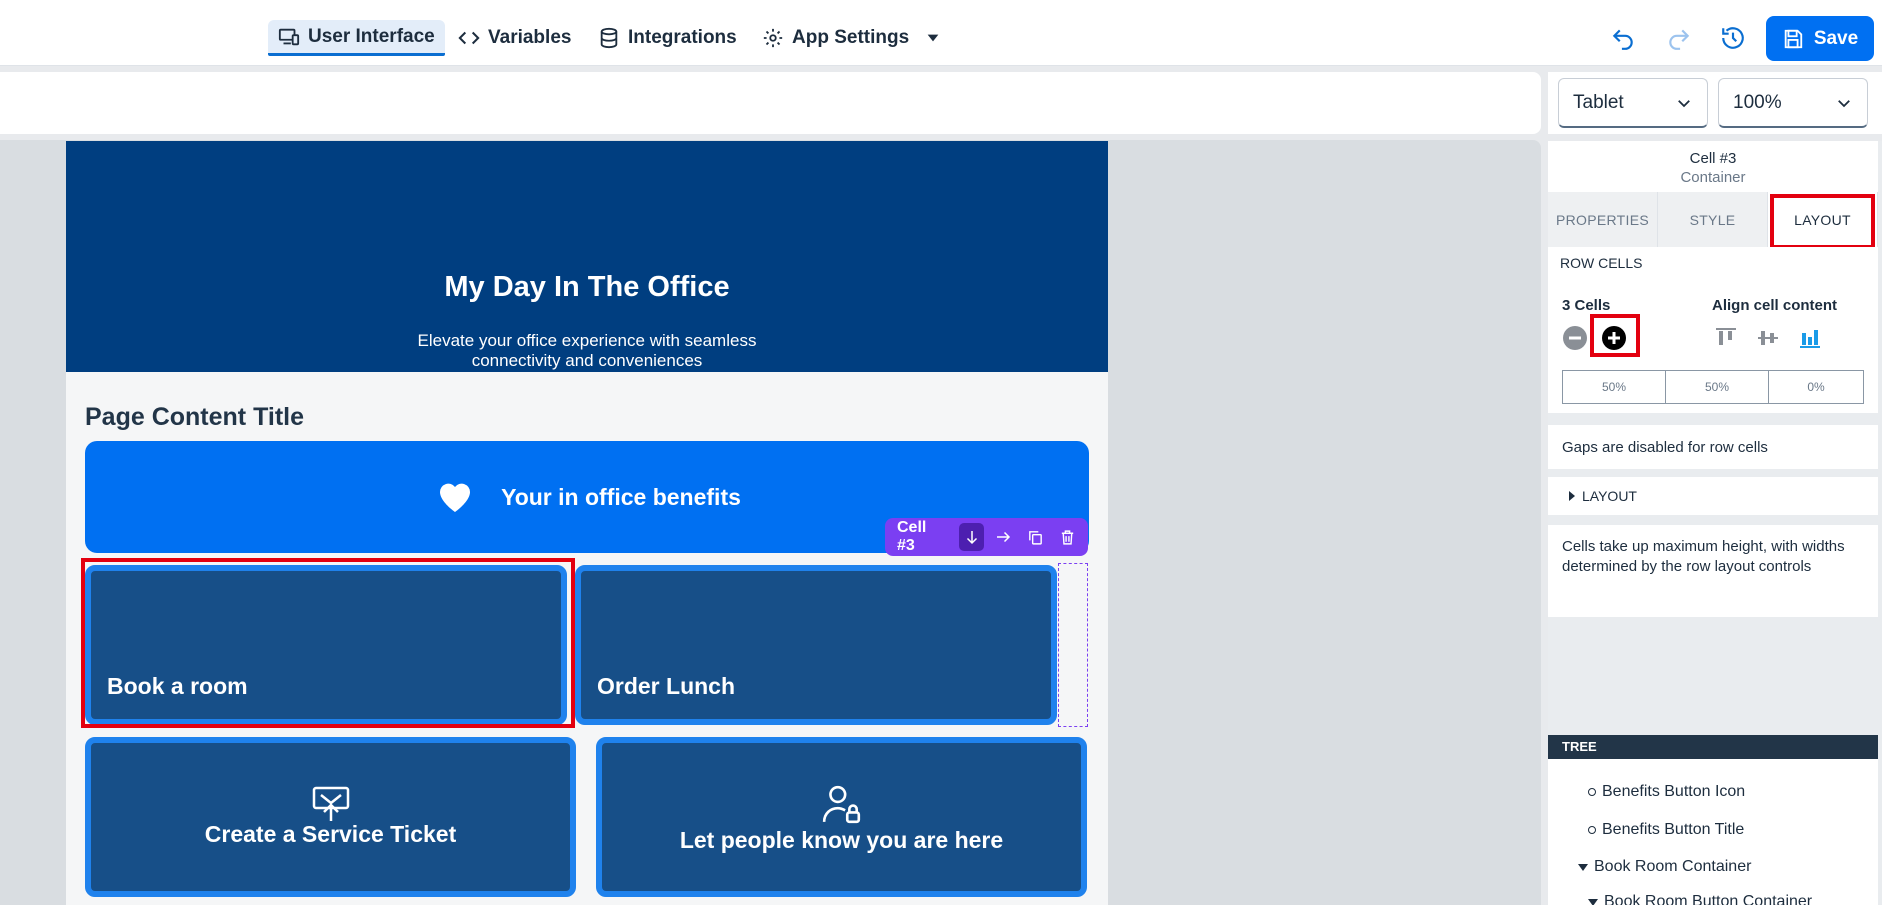  I want to click on tab-user-interface: User Interface, so click(356, 38).